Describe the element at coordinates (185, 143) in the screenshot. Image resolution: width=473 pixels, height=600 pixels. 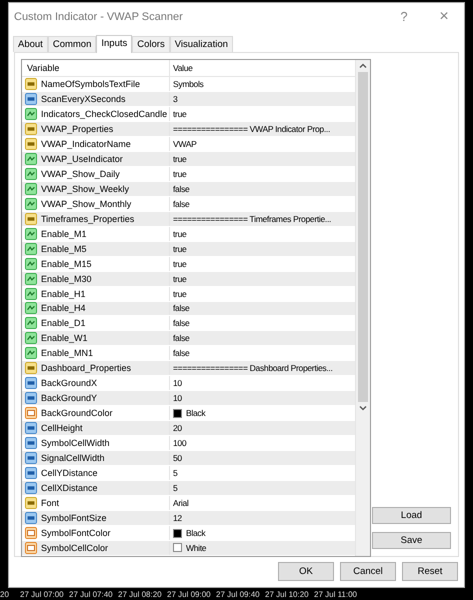
I see `value-text: VWAP` at that location.